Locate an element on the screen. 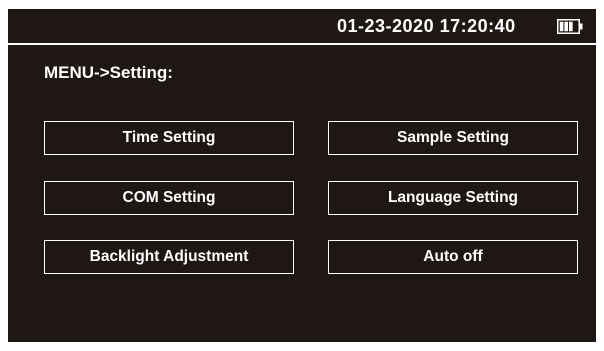 The height and width of the screenshot is (351, 604). language-setting-label: Language Setting is located at coordinates (453, 197).